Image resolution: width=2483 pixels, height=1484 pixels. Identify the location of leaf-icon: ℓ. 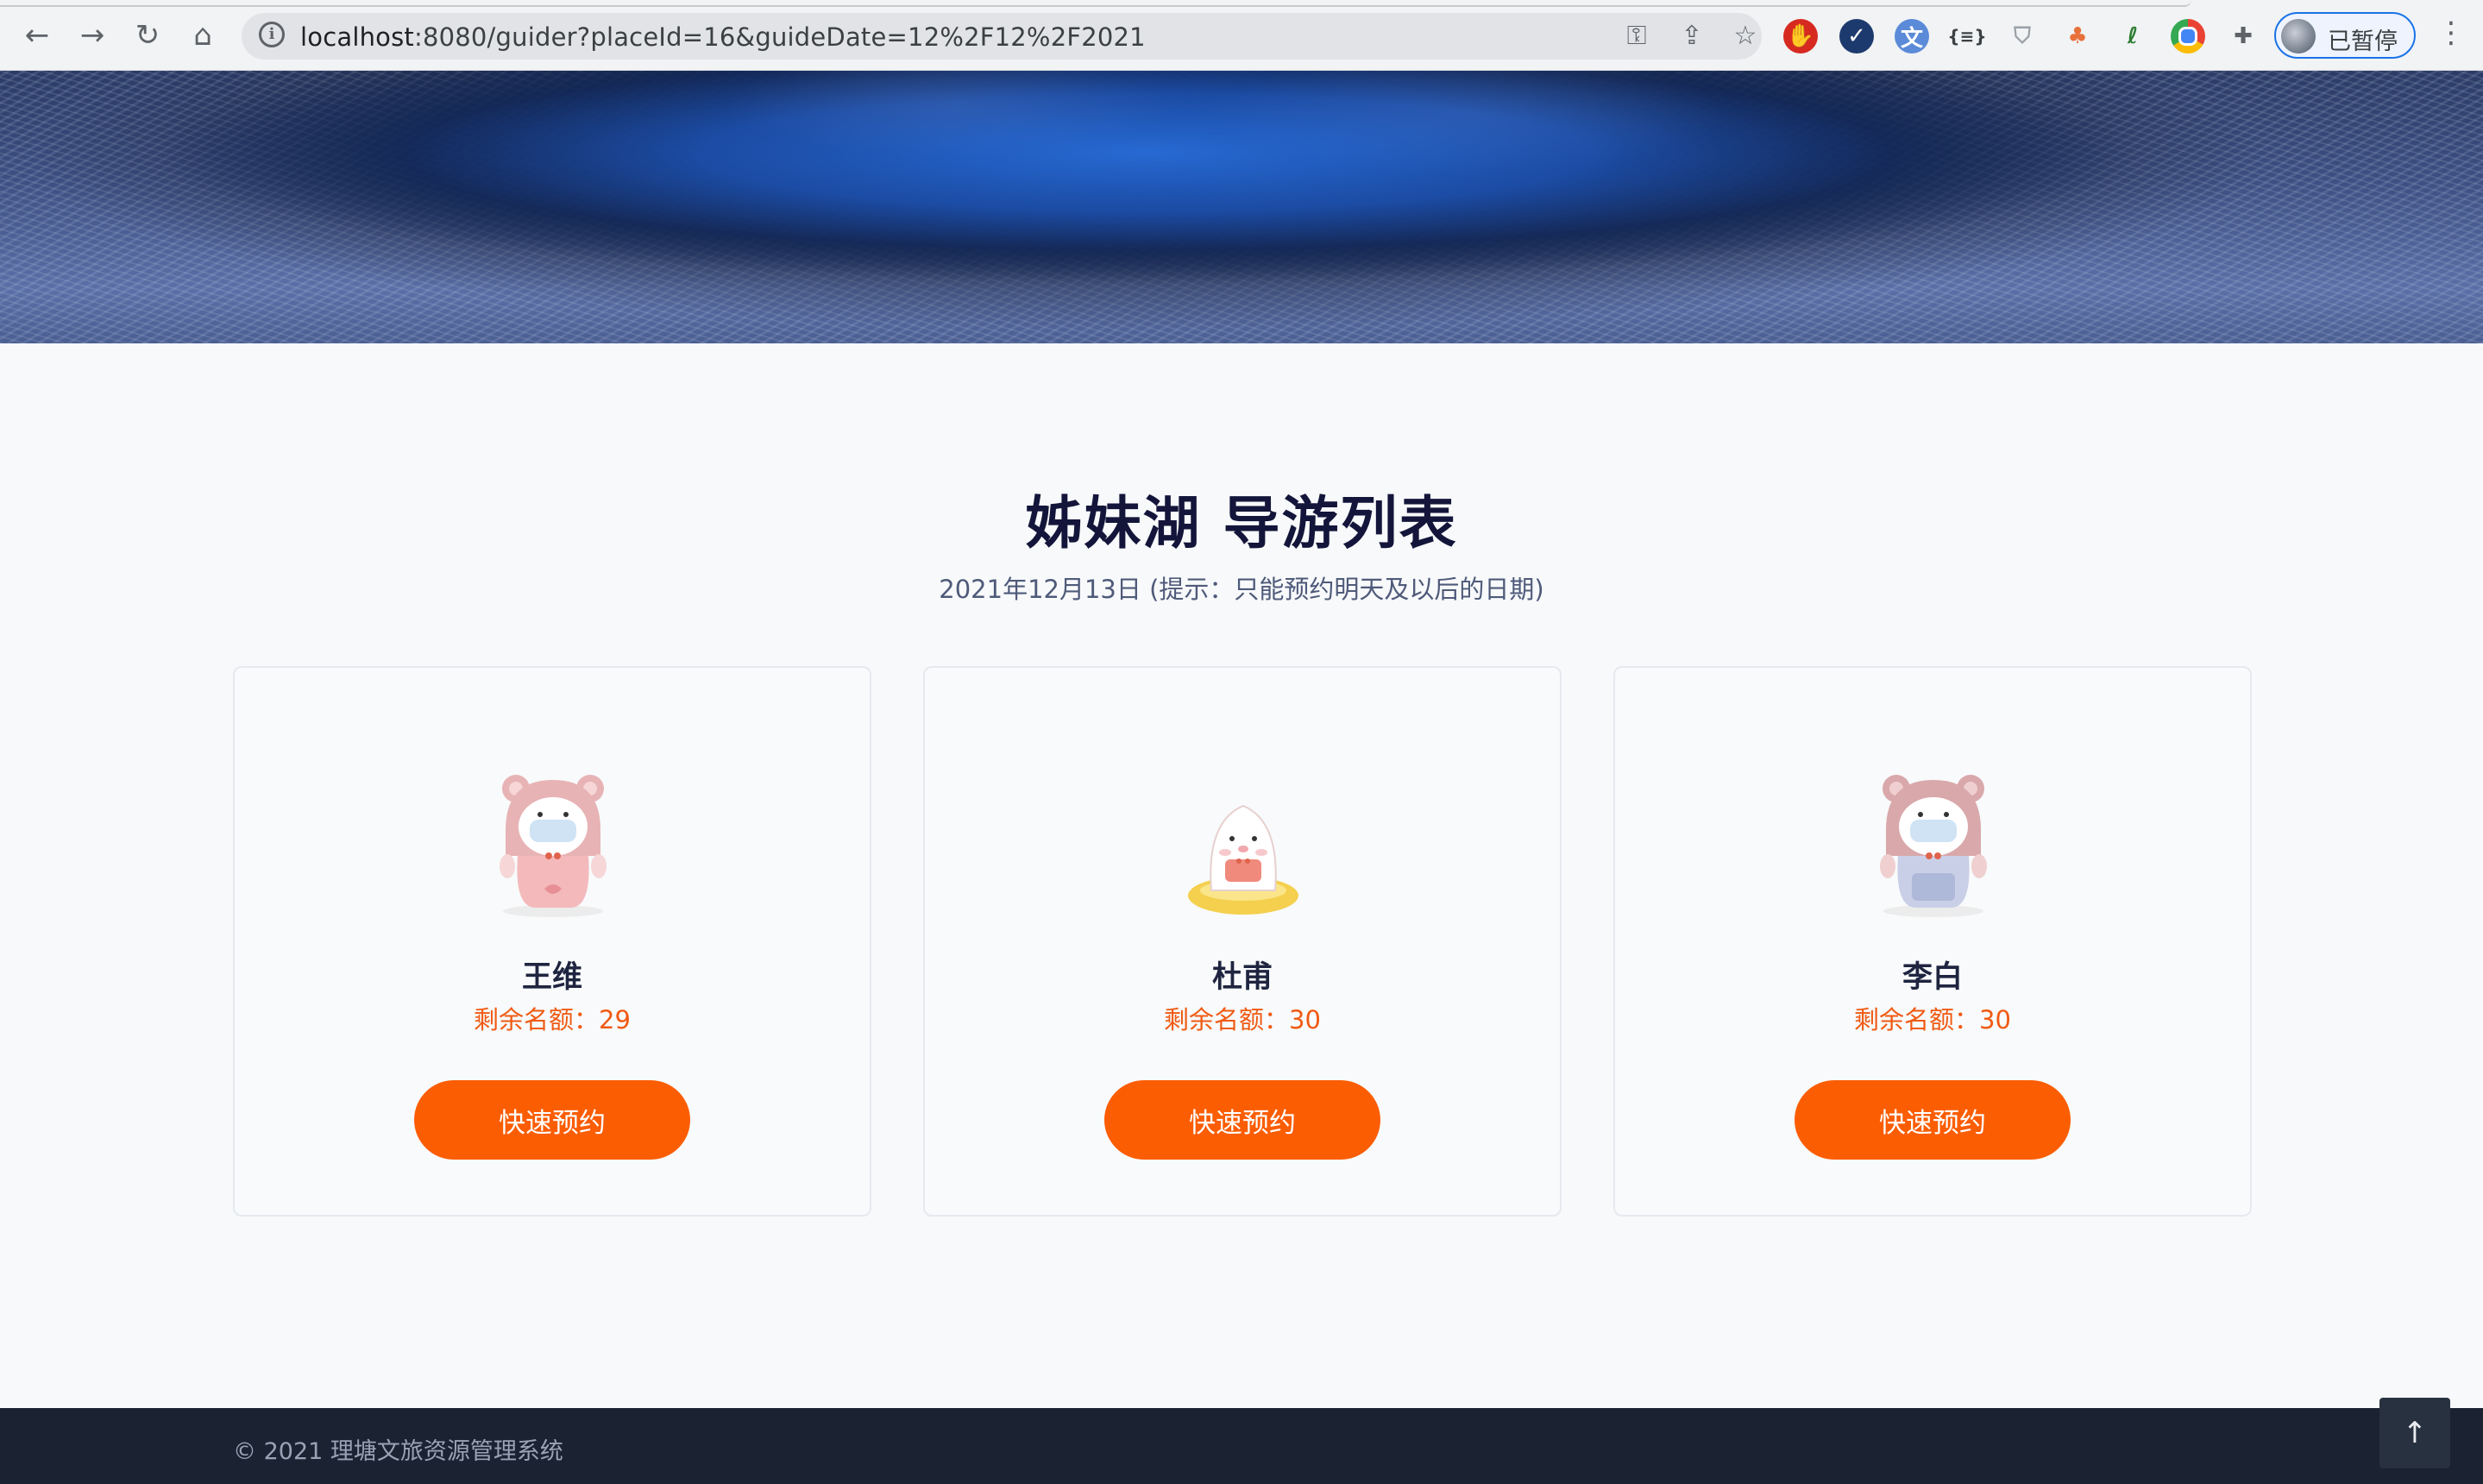
(2132, 36).